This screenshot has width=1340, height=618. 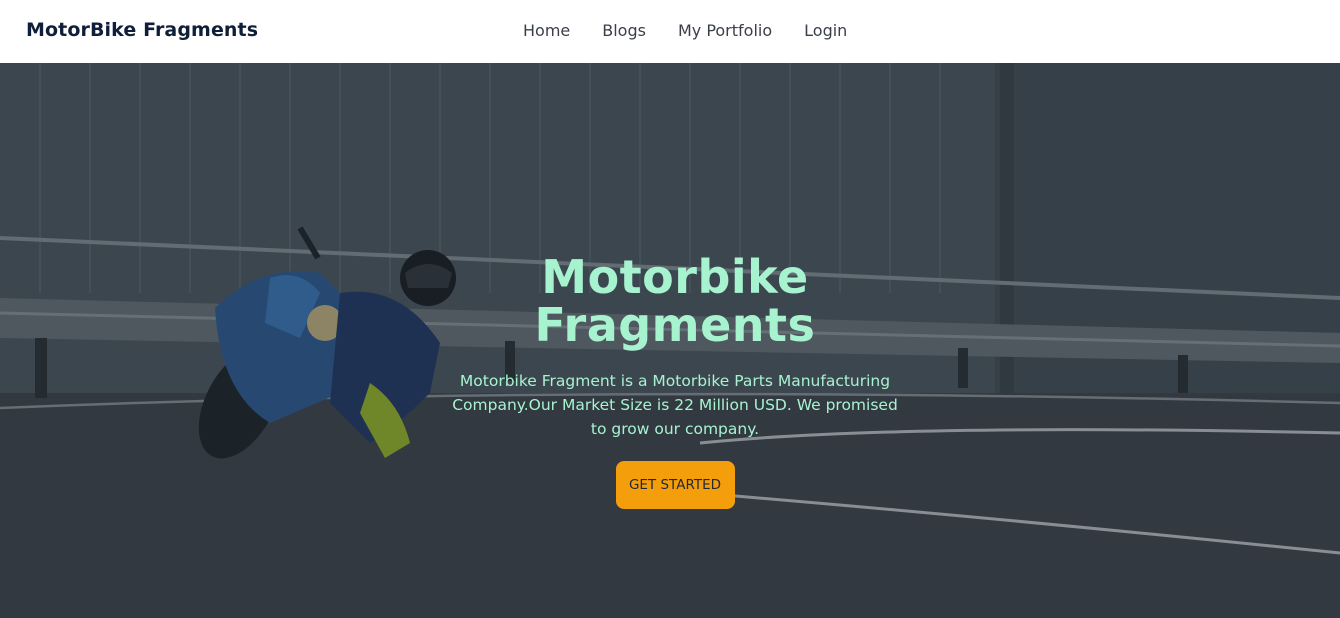 What do you see at coordinates (675, 277) in the screenshot?
I see `hero-title-line-1: Motorbike` at bounding box center [675, 277].